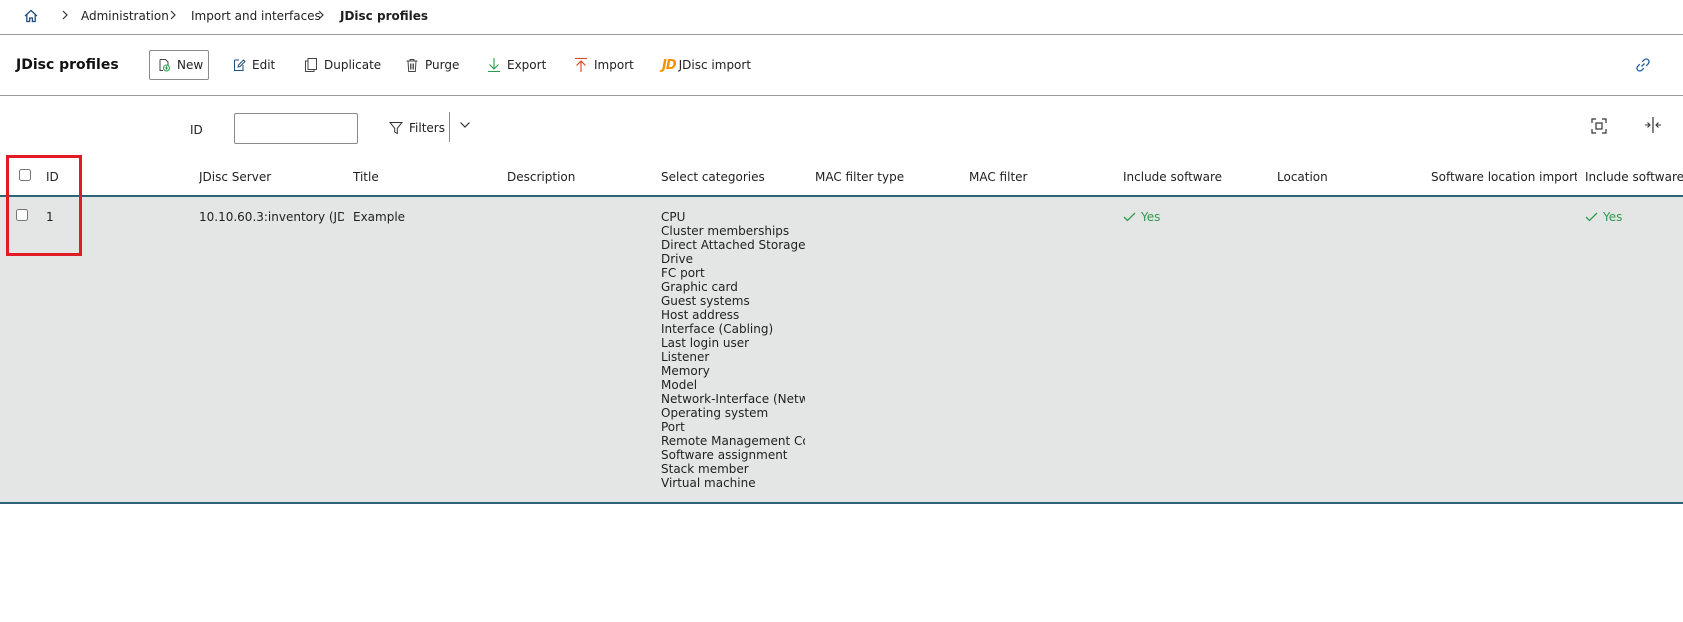 The width and height of the screenshot is (1683, 622). Describe the element at coordinates (311, 65) in the screenshot. I see `duplicate-icon` at that location.